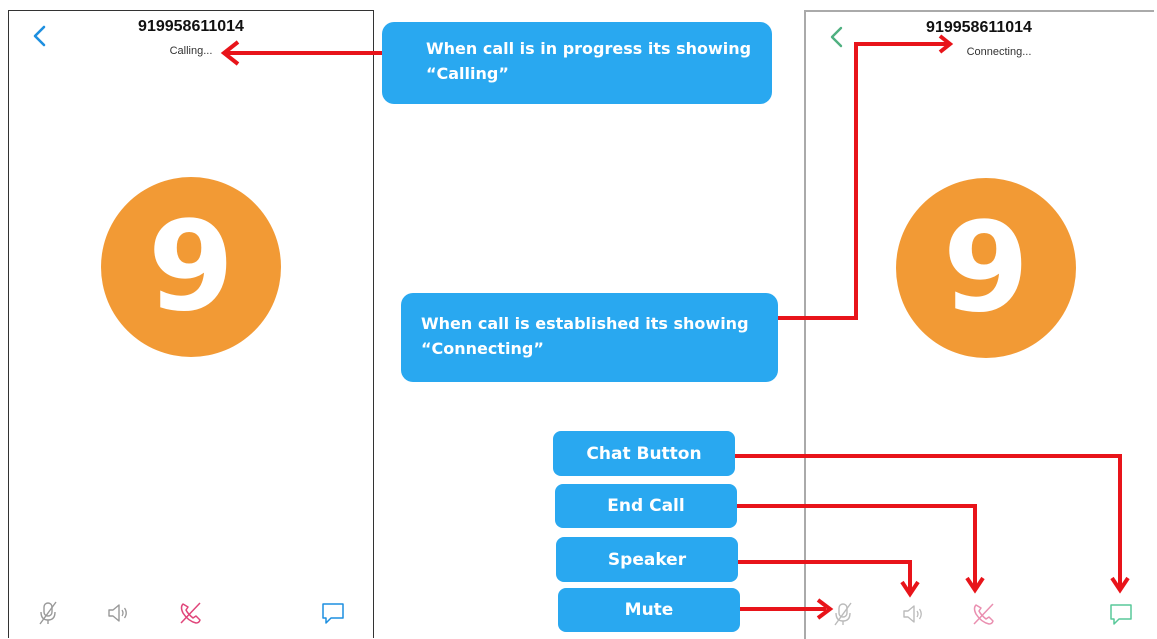 This screenshot has width=1157, height=639. Describe the element at coordinates (644, 453) in the screenshot. I see `chat-button-label: Chat Button` at that location.